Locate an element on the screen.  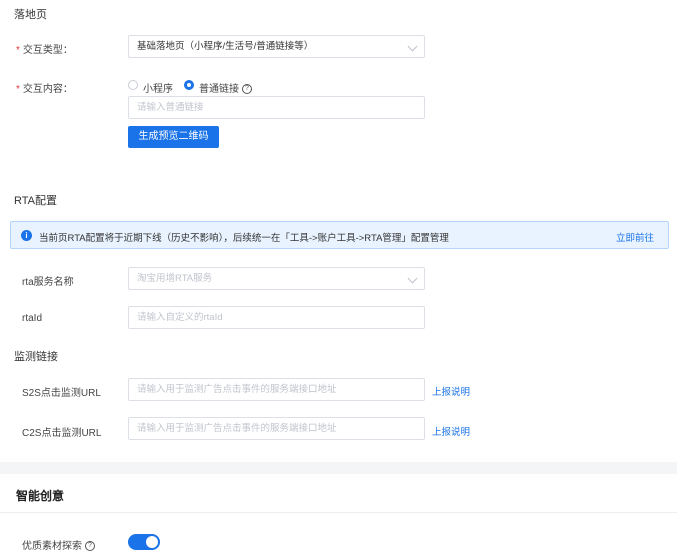
c2s-report-help-link: 上报说明 is located at coordinates (451, 431).